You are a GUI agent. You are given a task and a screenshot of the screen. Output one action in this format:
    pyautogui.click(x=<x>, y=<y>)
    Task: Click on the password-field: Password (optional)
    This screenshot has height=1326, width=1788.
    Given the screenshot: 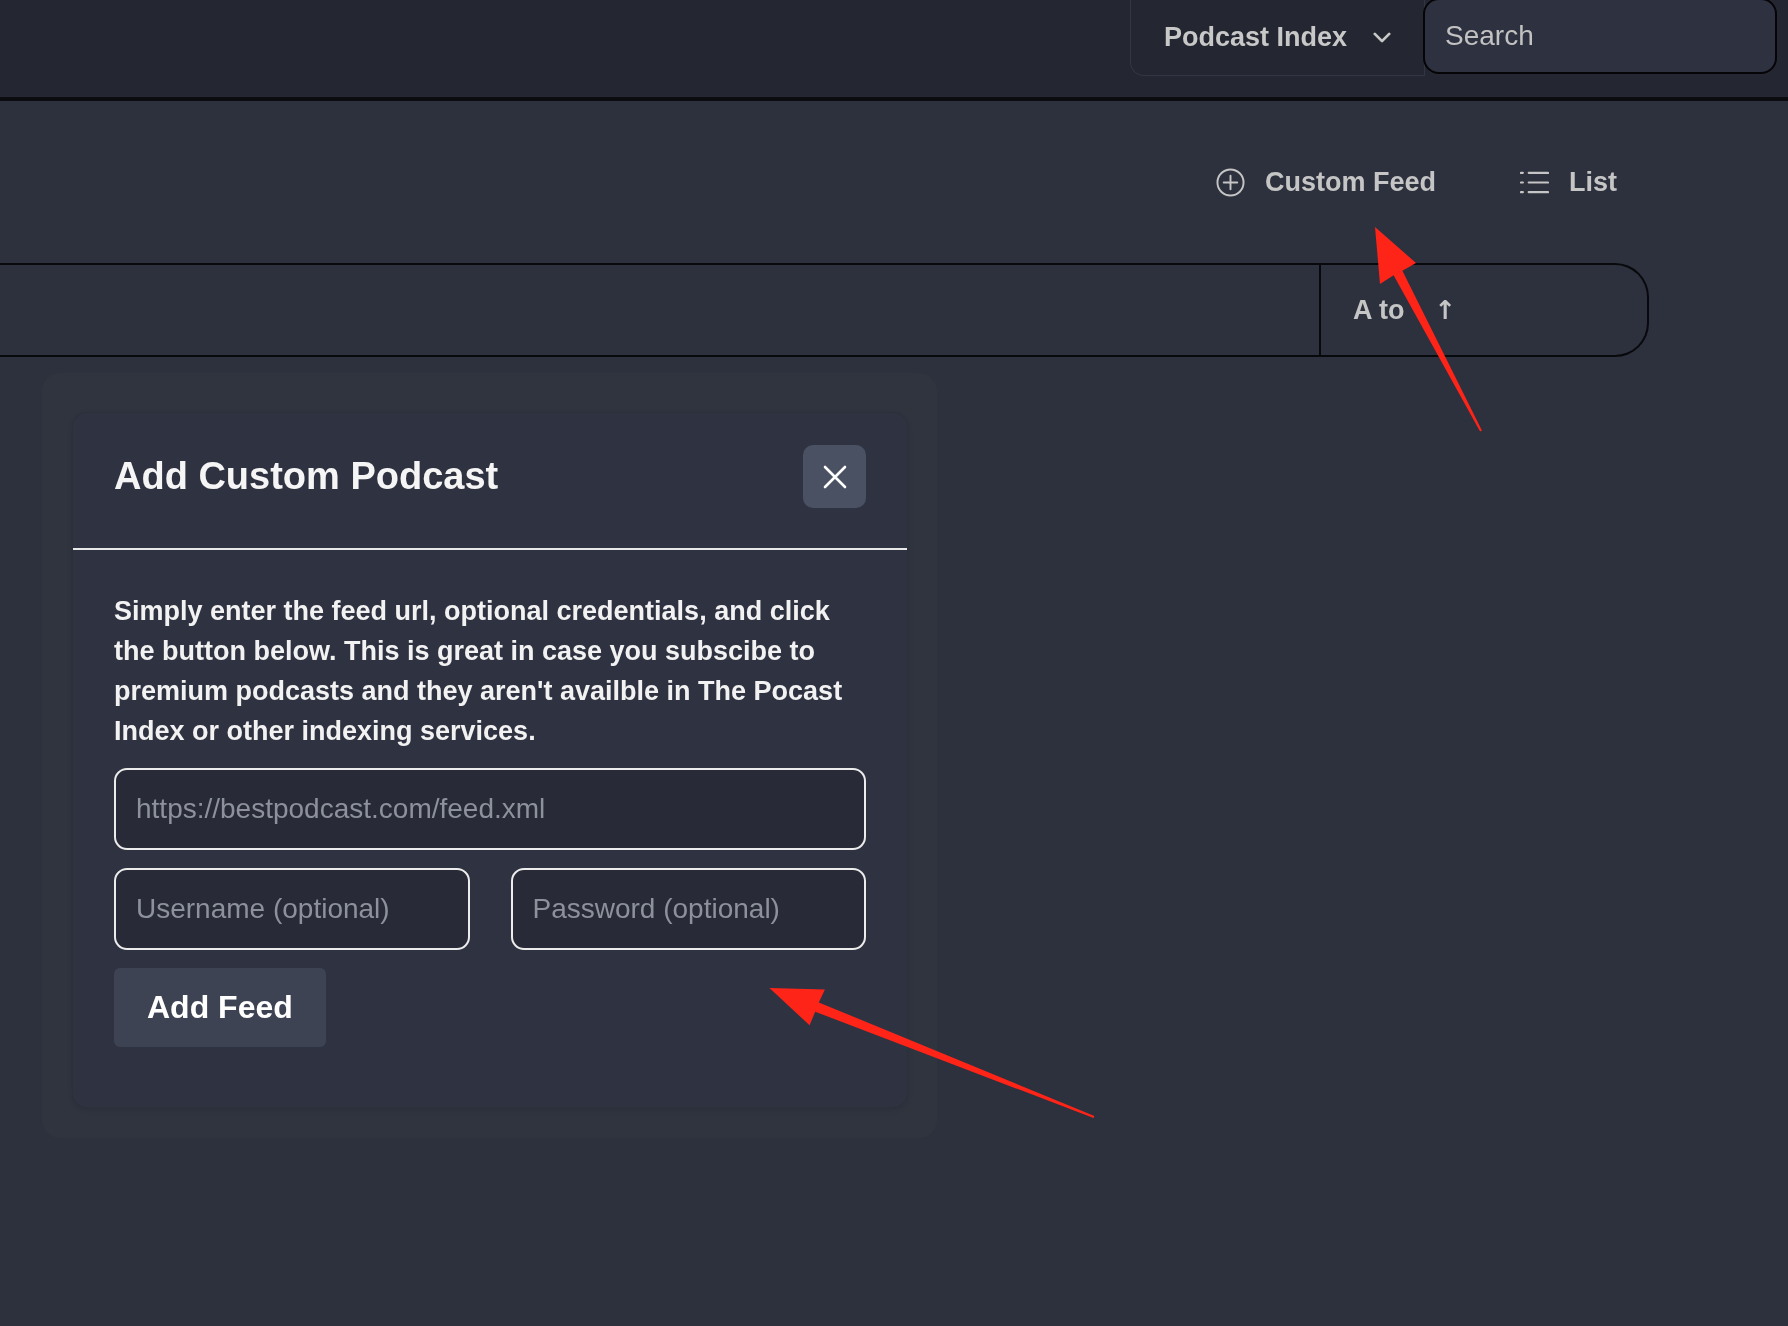 What is the action you would take?
    pyautogui.click(x=688, y=909)
    